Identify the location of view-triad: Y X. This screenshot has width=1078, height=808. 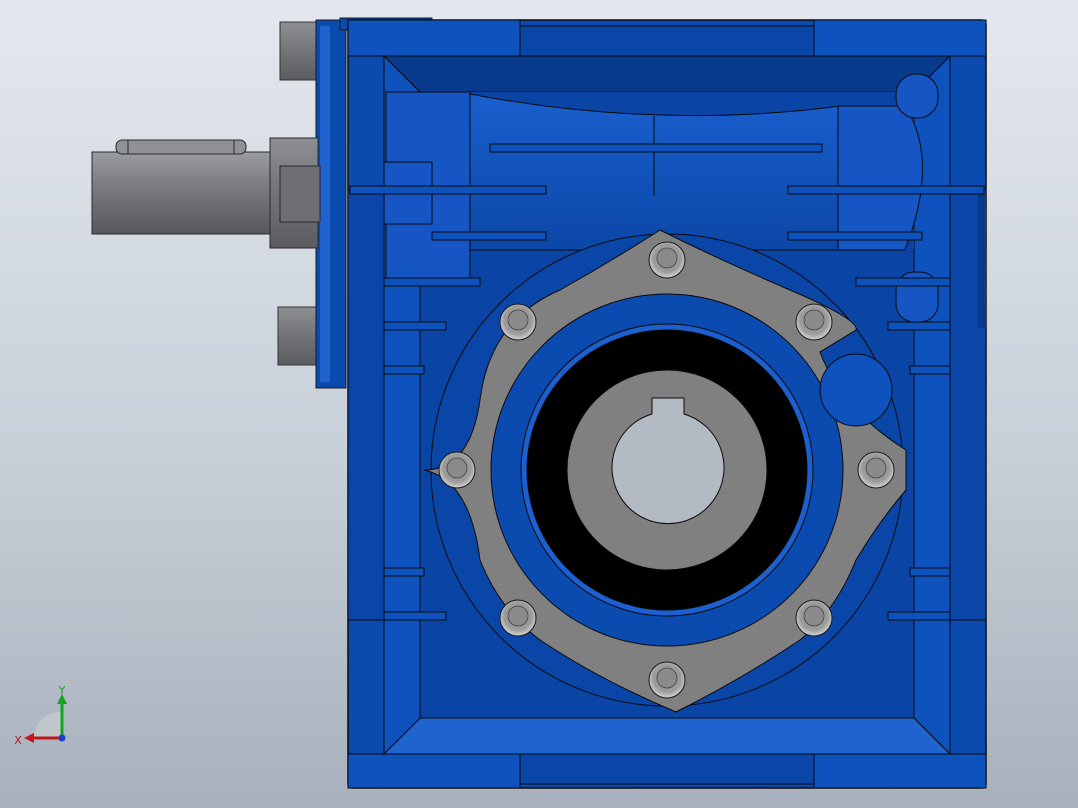
(43, 717).